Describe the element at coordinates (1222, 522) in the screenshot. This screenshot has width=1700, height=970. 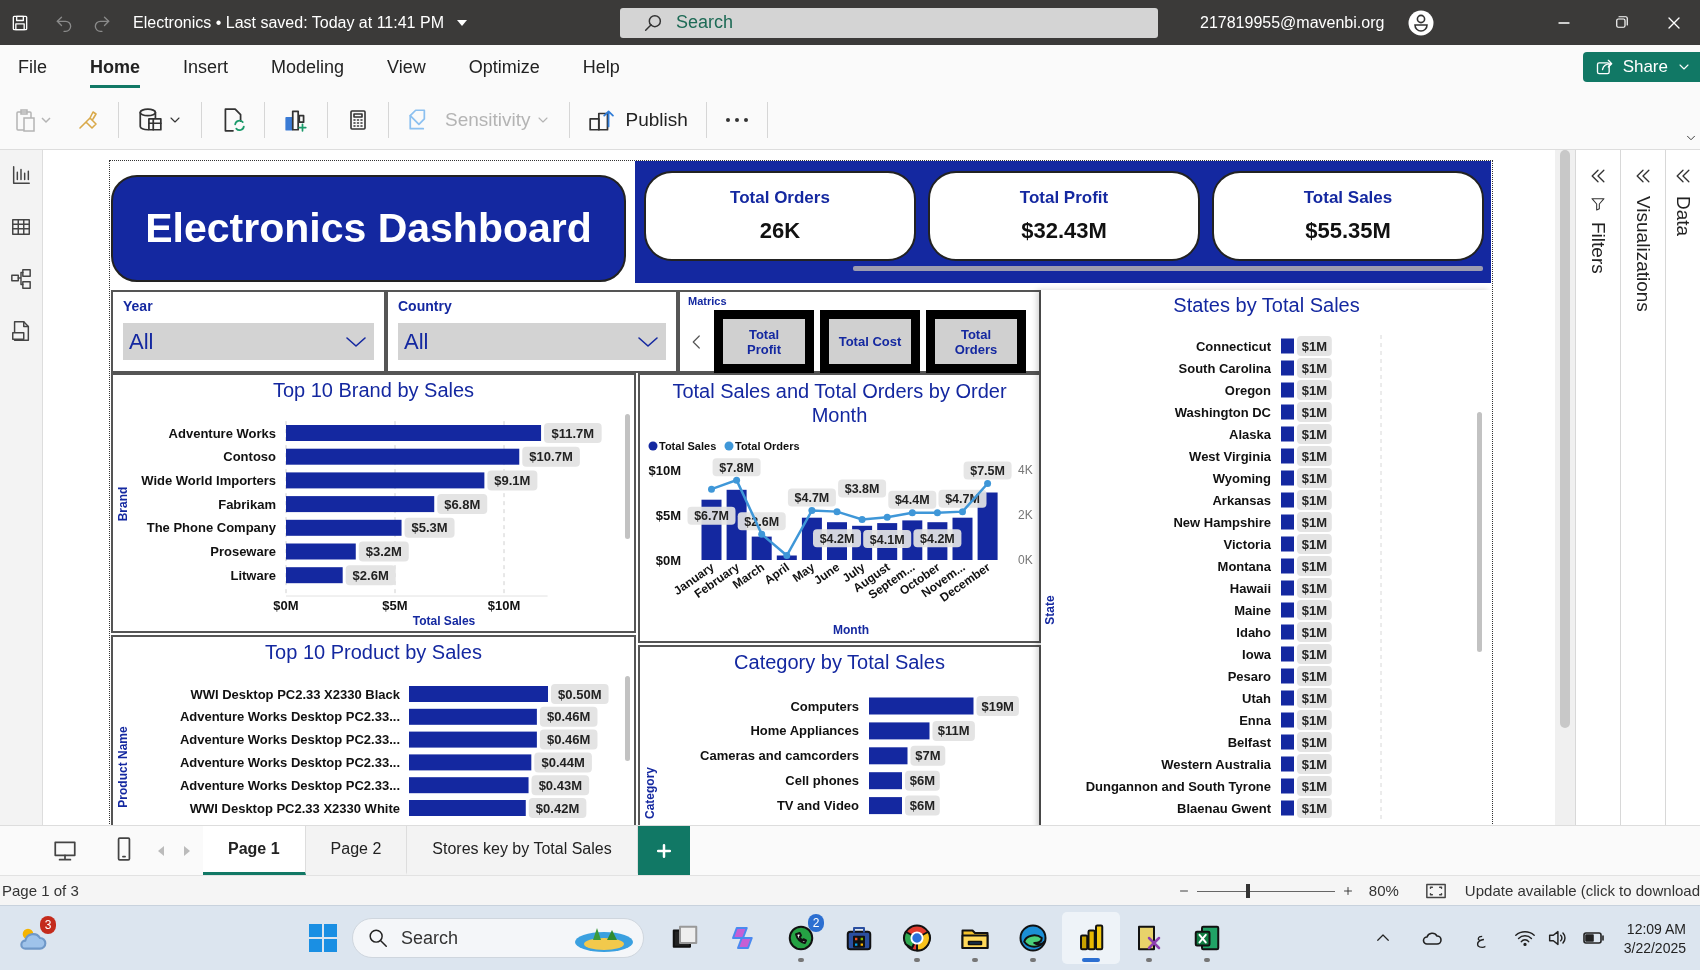
I see `category-label: New Hampshire` at that location.